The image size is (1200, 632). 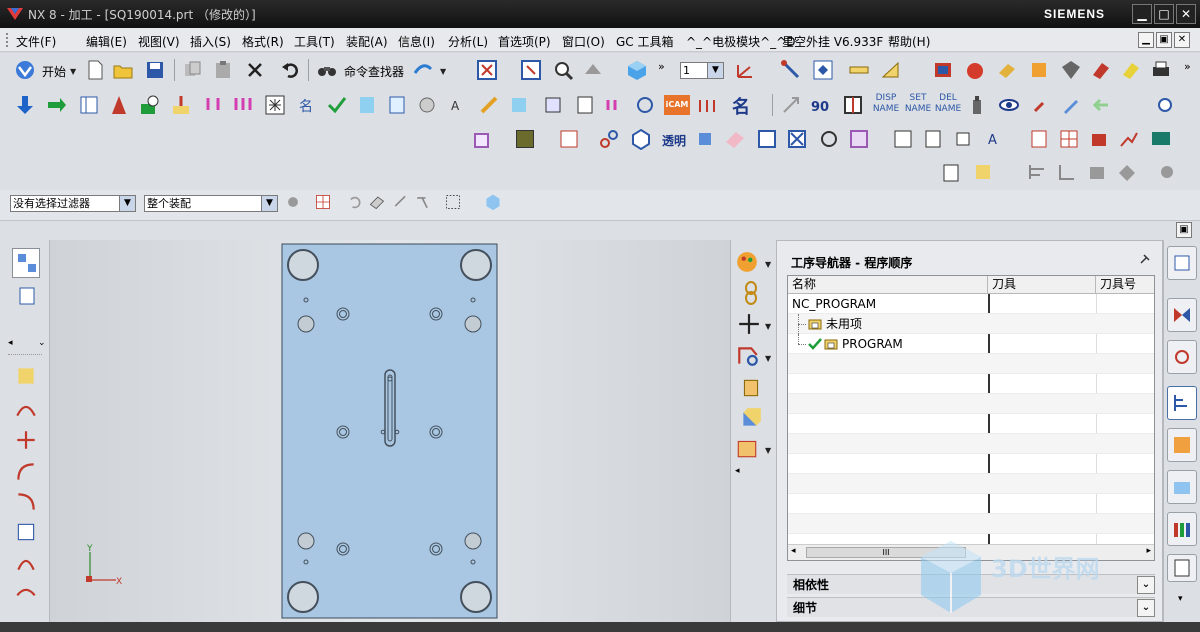 I want to click on protractor-icon, so click(x=891, y=70).